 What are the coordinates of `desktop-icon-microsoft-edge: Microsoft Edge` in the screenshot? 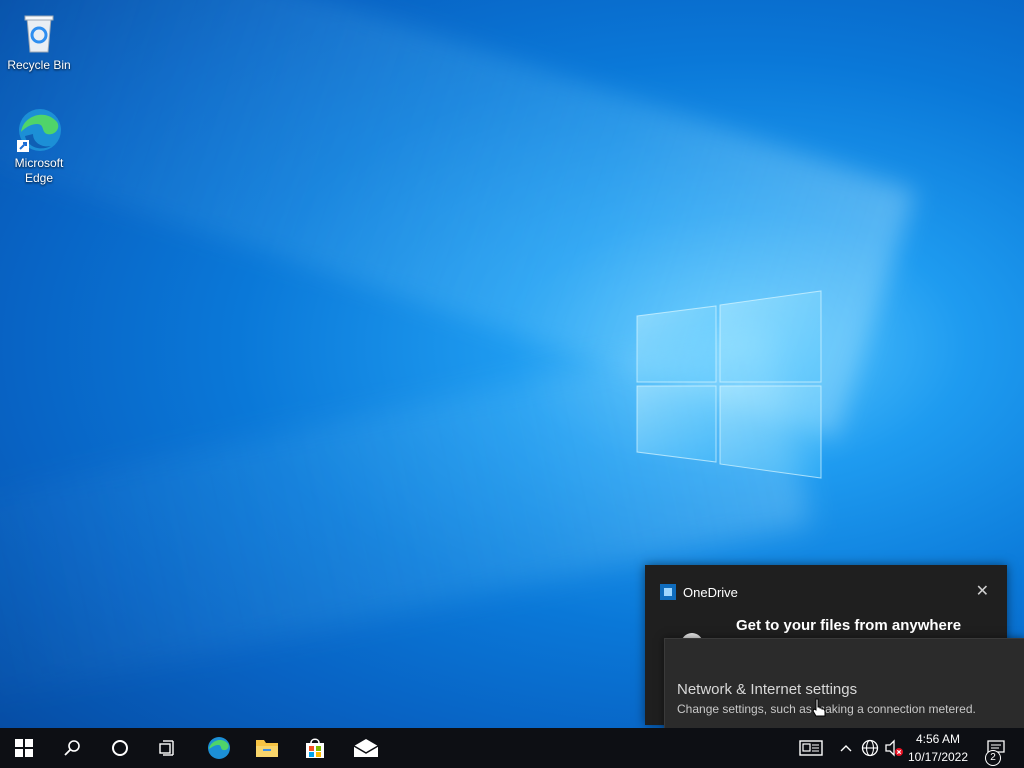 It's located at (39, 146).